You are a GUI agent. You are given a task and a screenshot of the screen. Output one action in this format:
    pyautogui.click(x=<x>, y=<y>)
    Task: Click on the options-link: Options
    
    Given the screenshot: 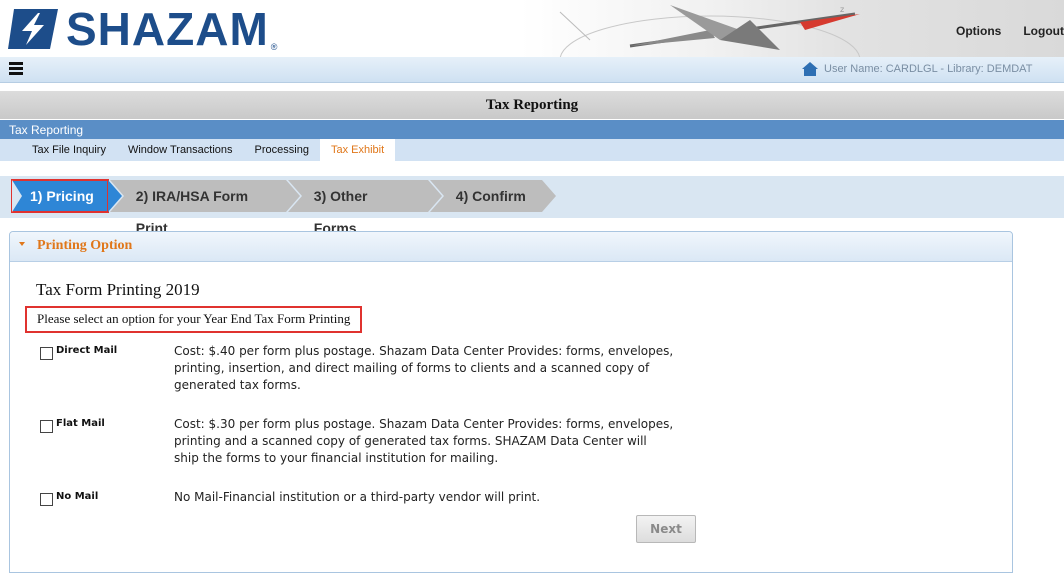 What is the action you would take?
    pyautogui.click(x=978, y=31)
    